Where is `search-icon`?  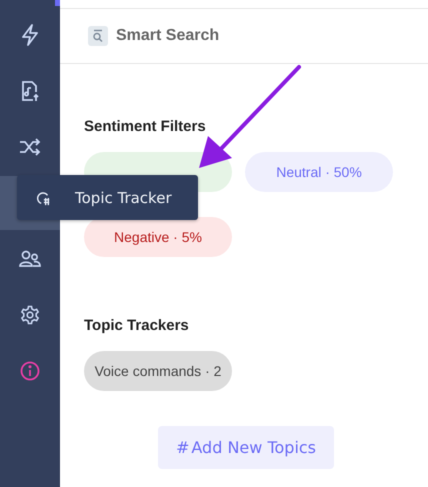 search-icon is located at coordinates (98, 36).